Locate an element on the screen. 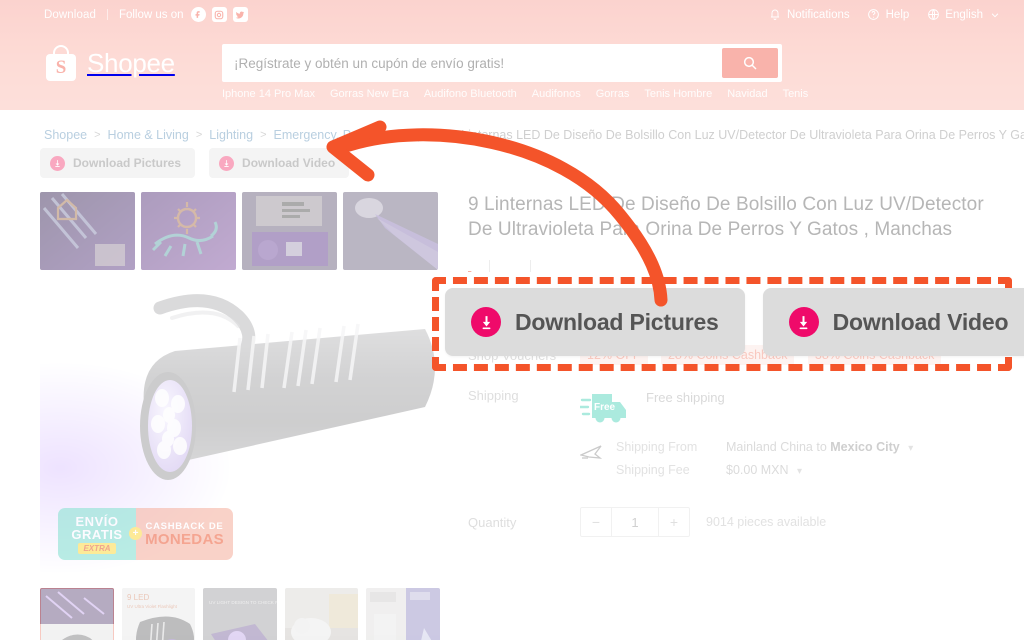 This screenshot has height=640, width=1024. instagram-icon is located at coordinates (219, 14).